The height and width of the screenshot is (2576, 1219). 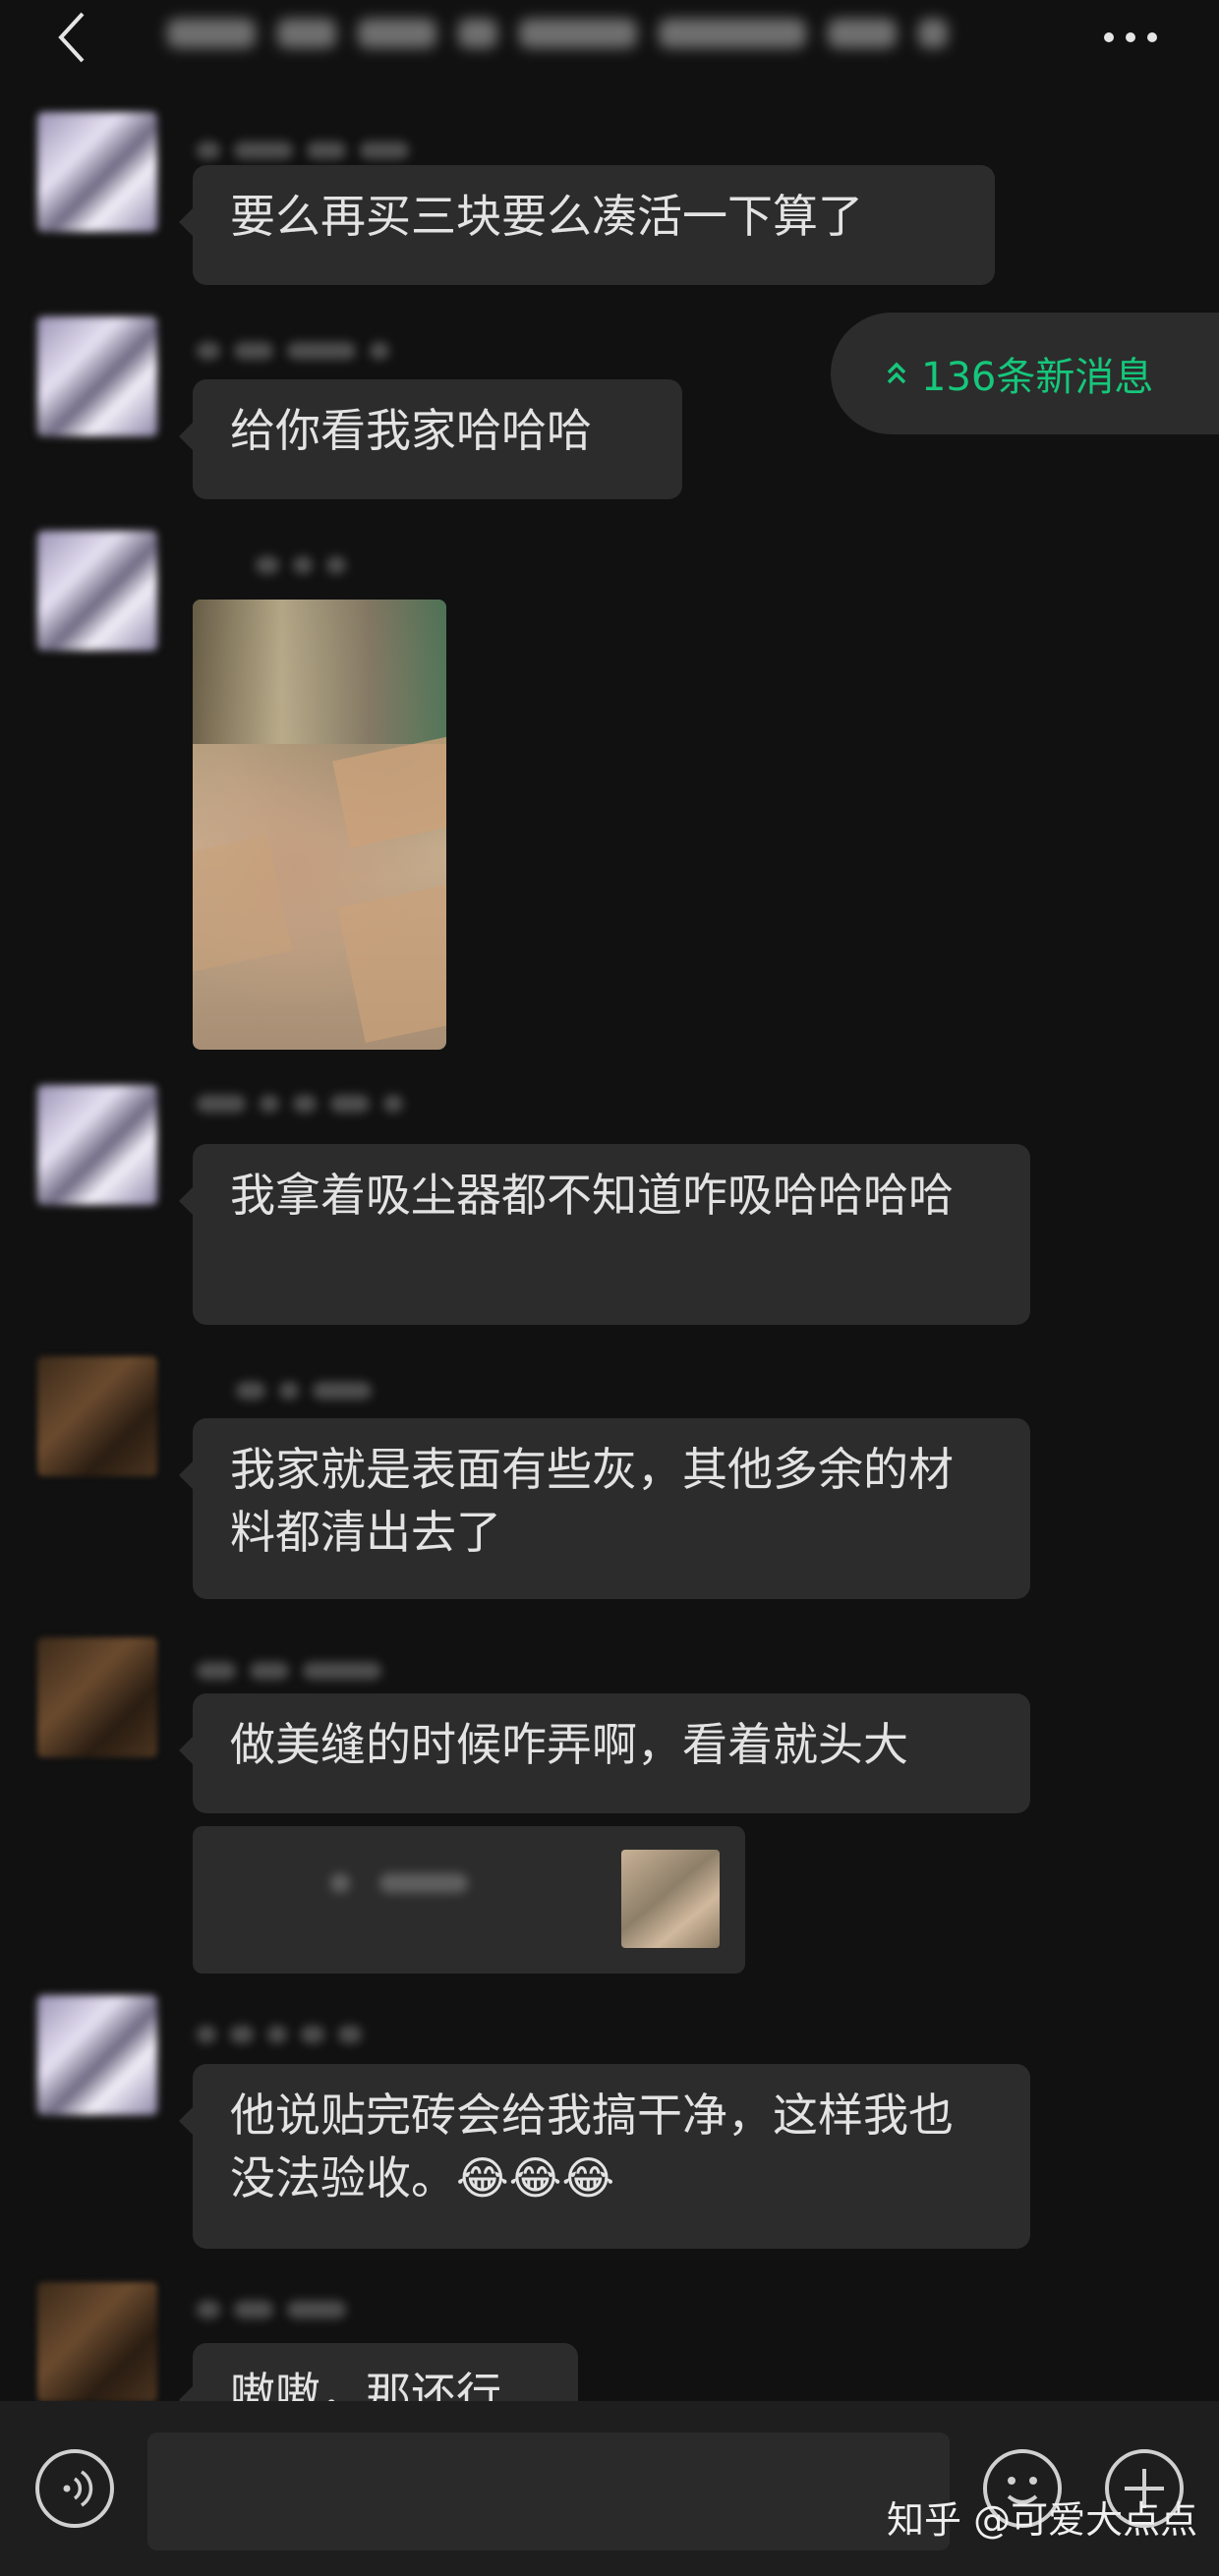 What do you see at coordinates (592, 1501) in the screenshot?
I see `message-text: 我家就是表面有些灰，其他多余的材料都清出去了` at bounding box center [592, 1501].